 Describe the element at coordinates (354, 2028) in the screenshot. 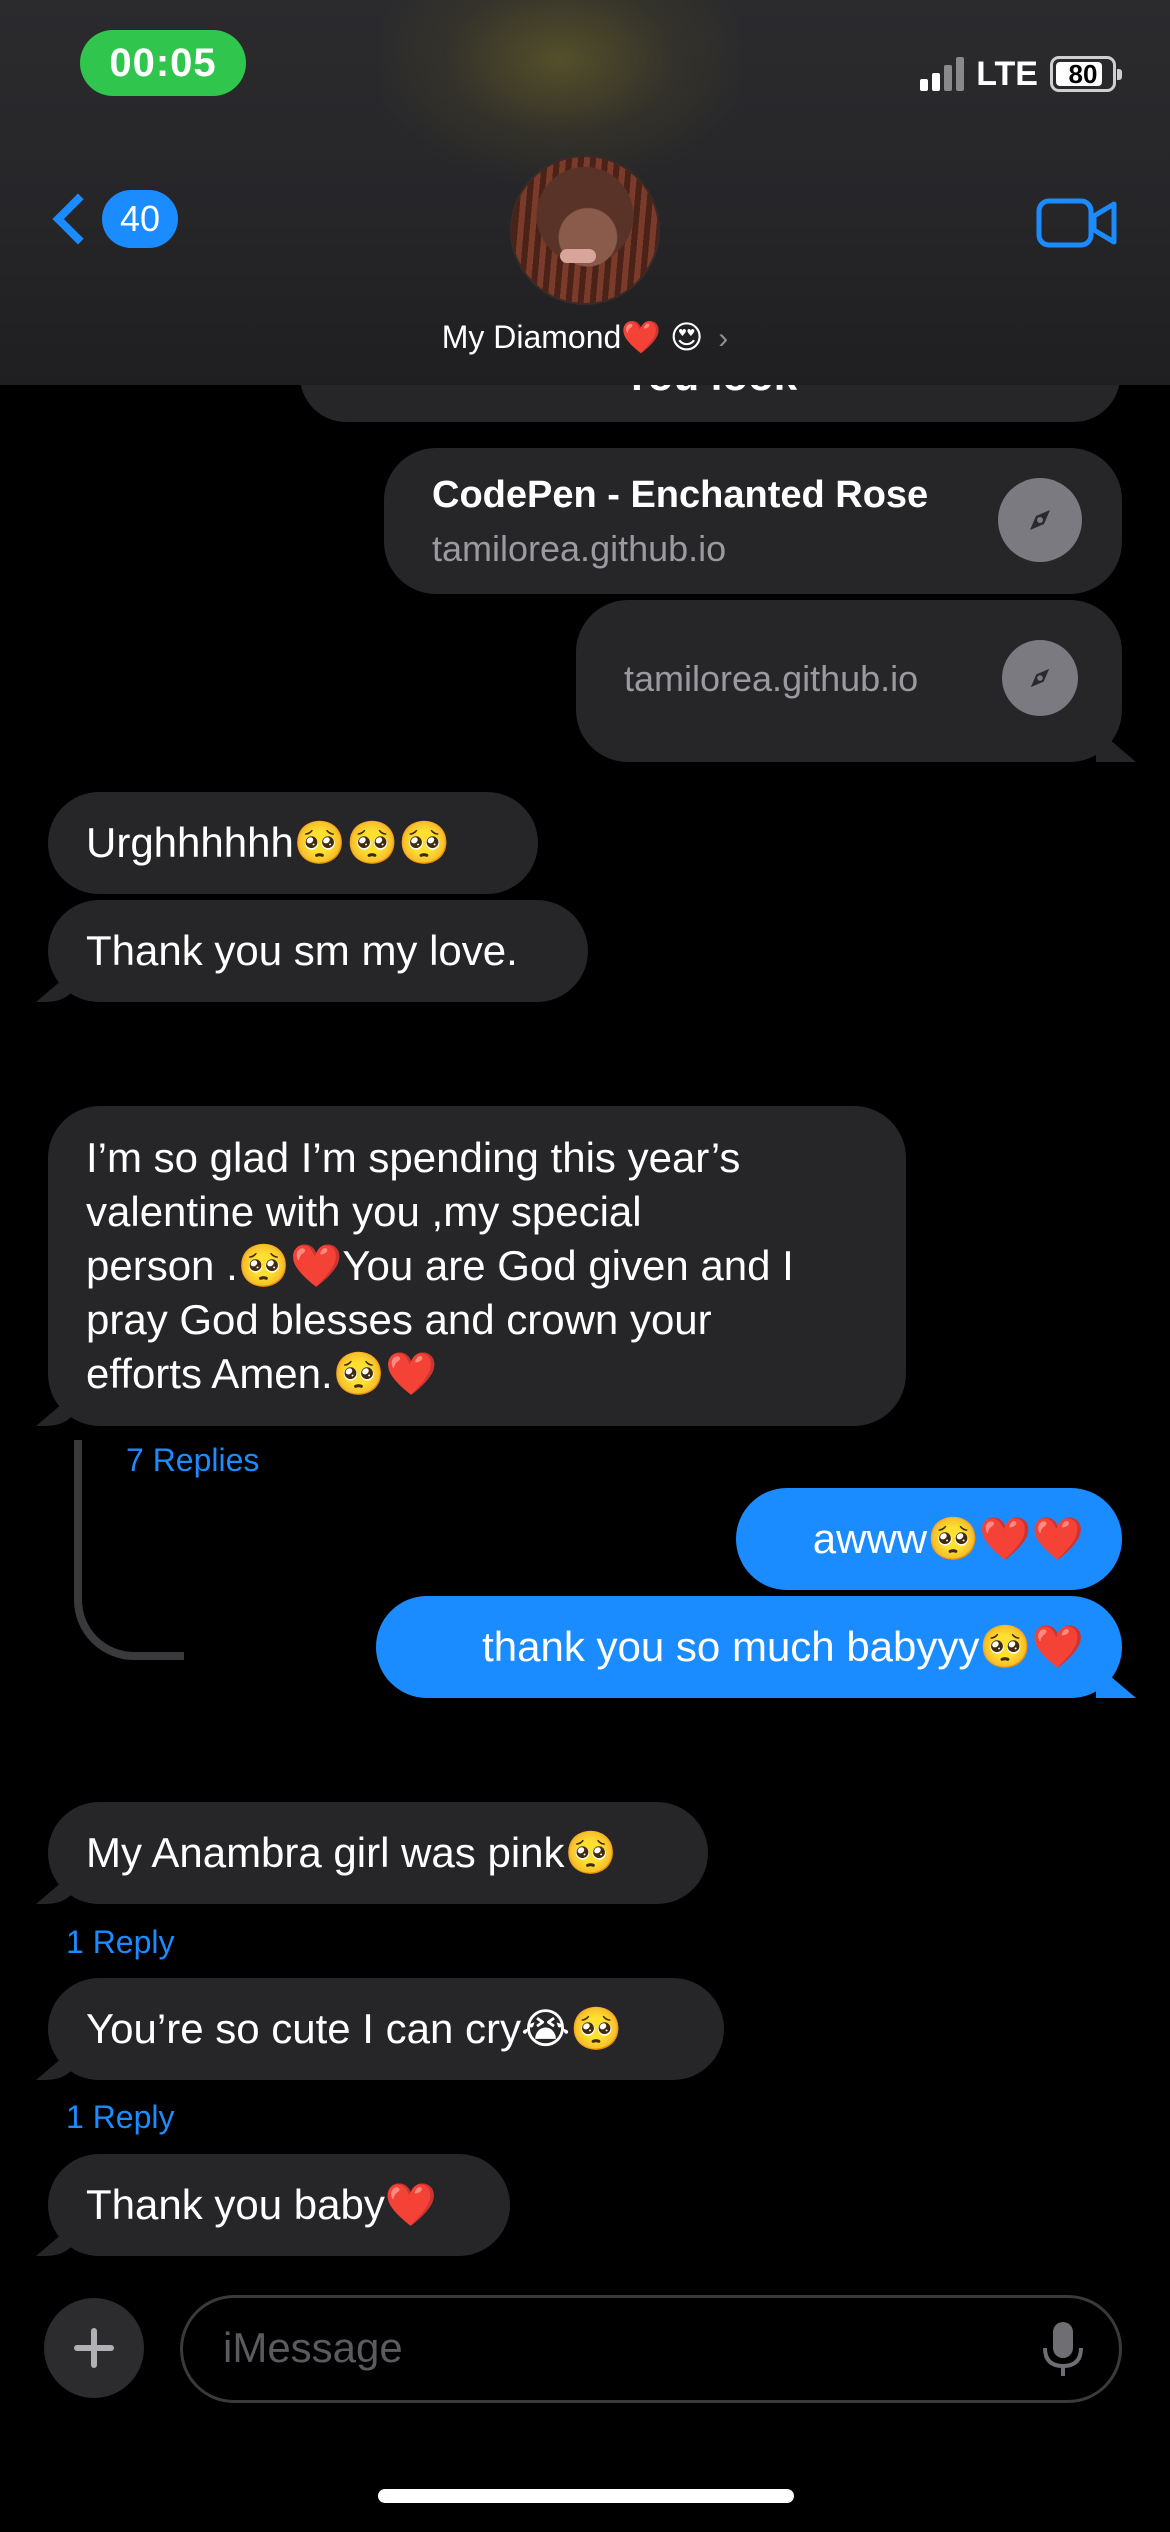

I see `message-text: You’re so cute I can cry😭🥺` at that location.